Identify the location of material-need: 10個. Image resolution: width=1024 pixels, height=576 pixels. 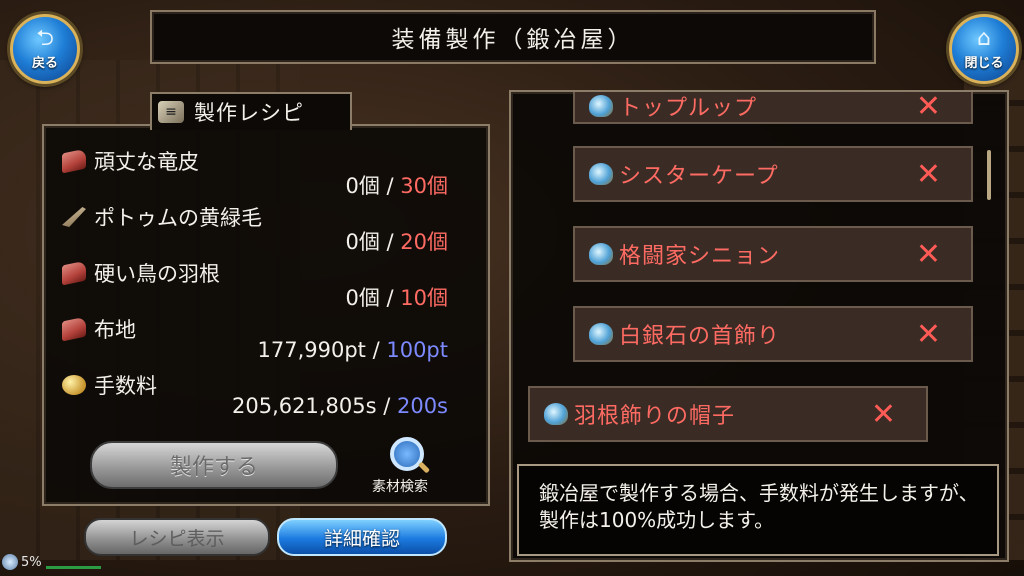
(424, 298).